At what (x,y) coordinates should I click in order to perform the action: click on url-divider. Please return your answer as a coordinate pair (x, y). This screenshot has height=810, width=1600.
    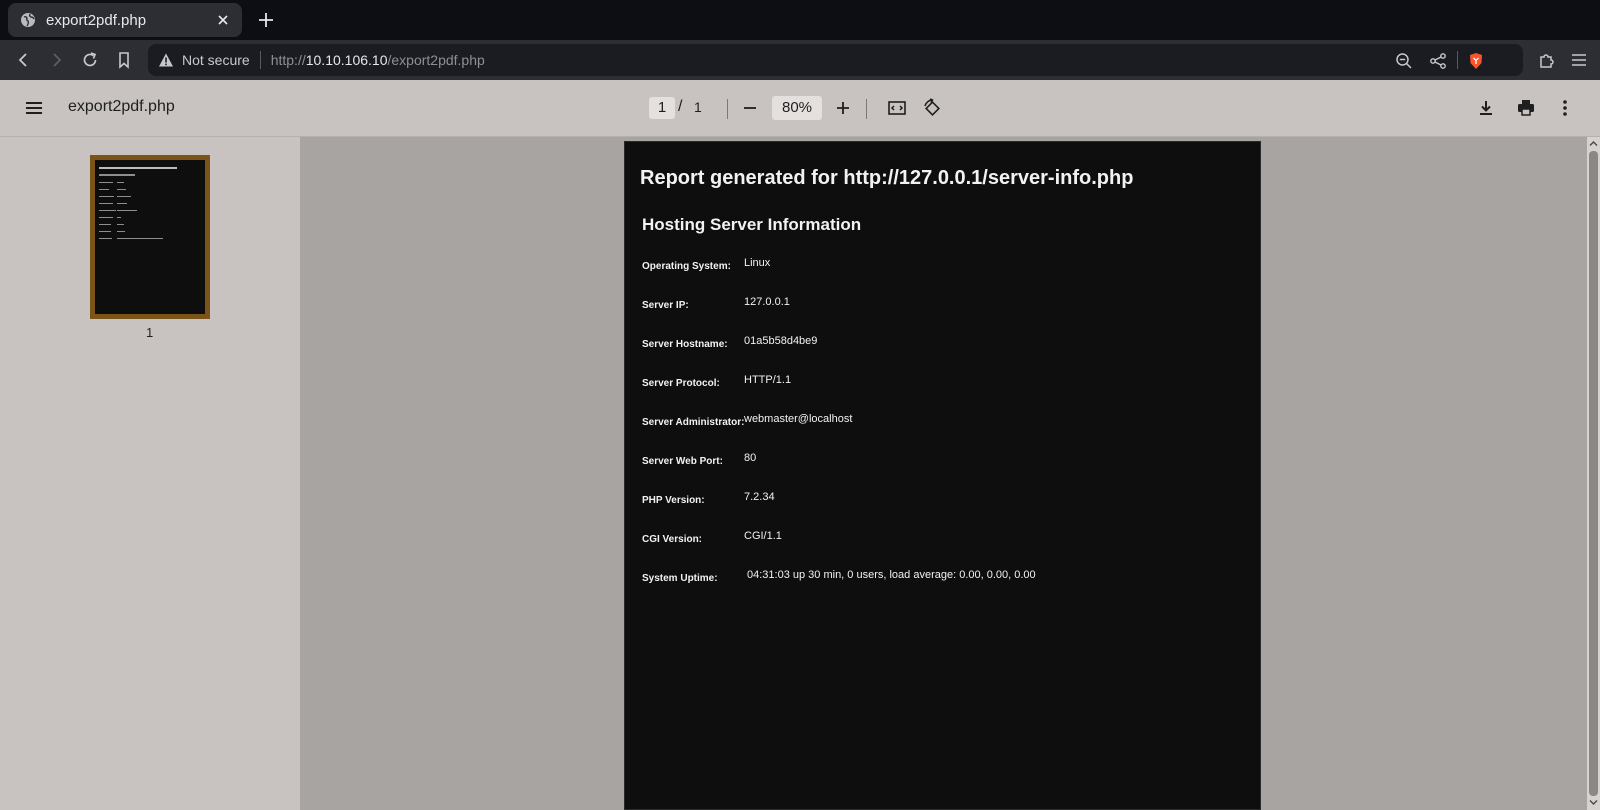
    Looking at the image, I should click on (260, 60).